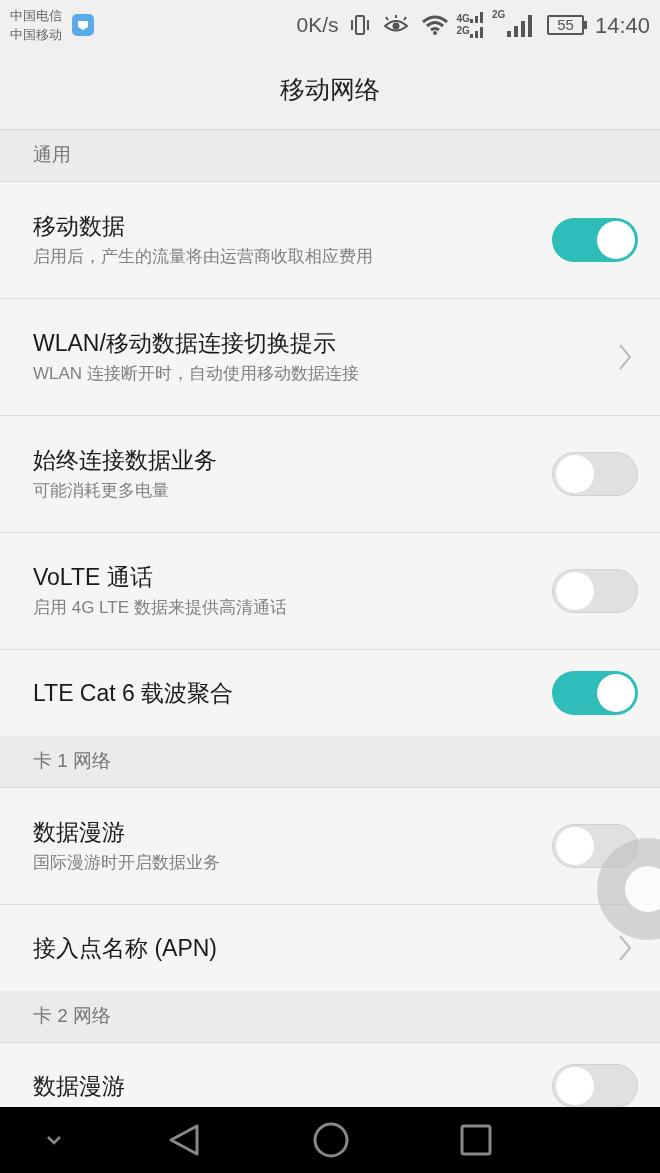 The width and height of the screenshot is (660, 1173). Describe the element at coordinates (72, 761) in the screenshot. I see `section-header: 卡 1 网络` at that location.